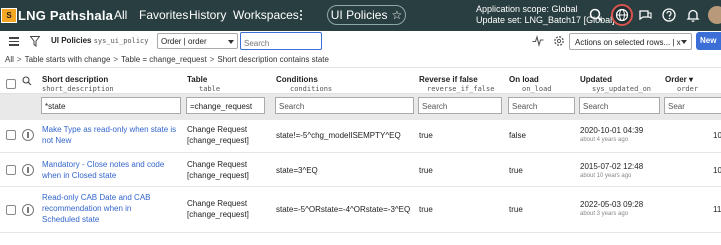 Image resolution: width=721 pixels, height=245 pixels. I want to click on column-header-table: Table table, so click(203, 84).